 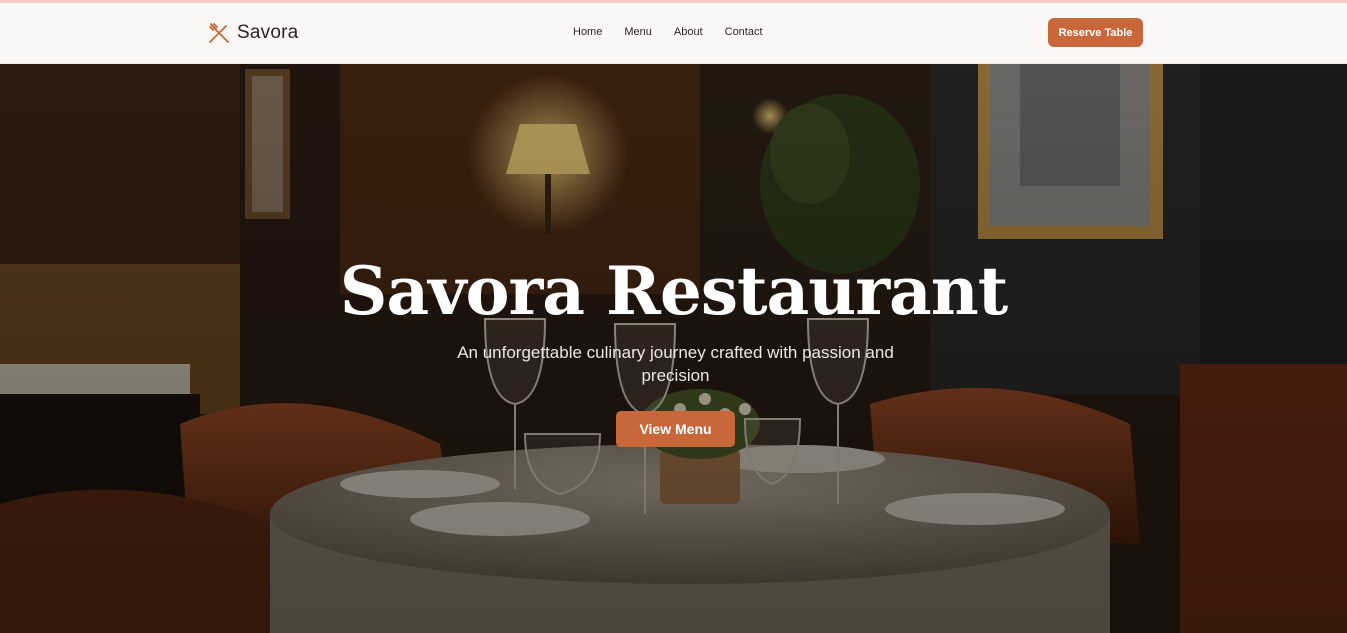 I want to click on nav-link-home: Home, so click(x=587, y=32).